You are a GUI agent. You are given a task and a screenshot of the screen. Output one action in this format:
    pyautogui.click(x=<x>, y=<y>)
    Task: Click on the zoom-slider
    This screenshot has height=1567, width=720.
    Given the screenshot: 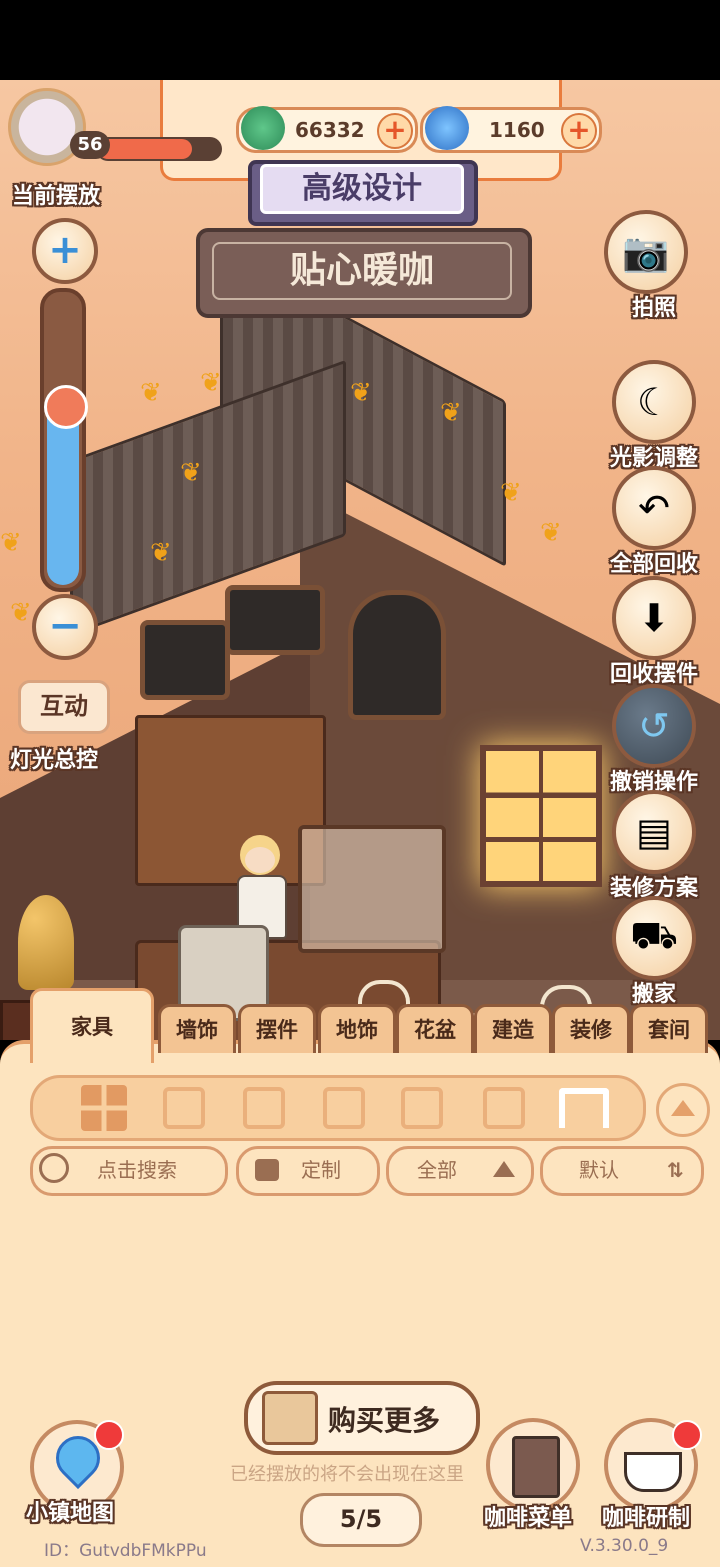 What is the action you would take?
    pyautogui.click(x=64, y=440)
    